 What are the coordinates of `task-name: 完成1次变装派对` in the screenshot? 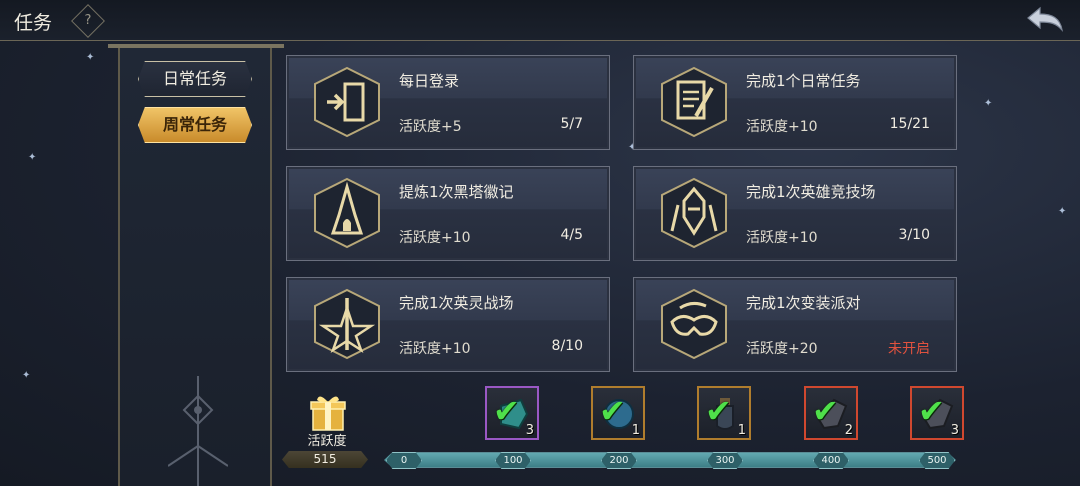 It's located at (803, 303).